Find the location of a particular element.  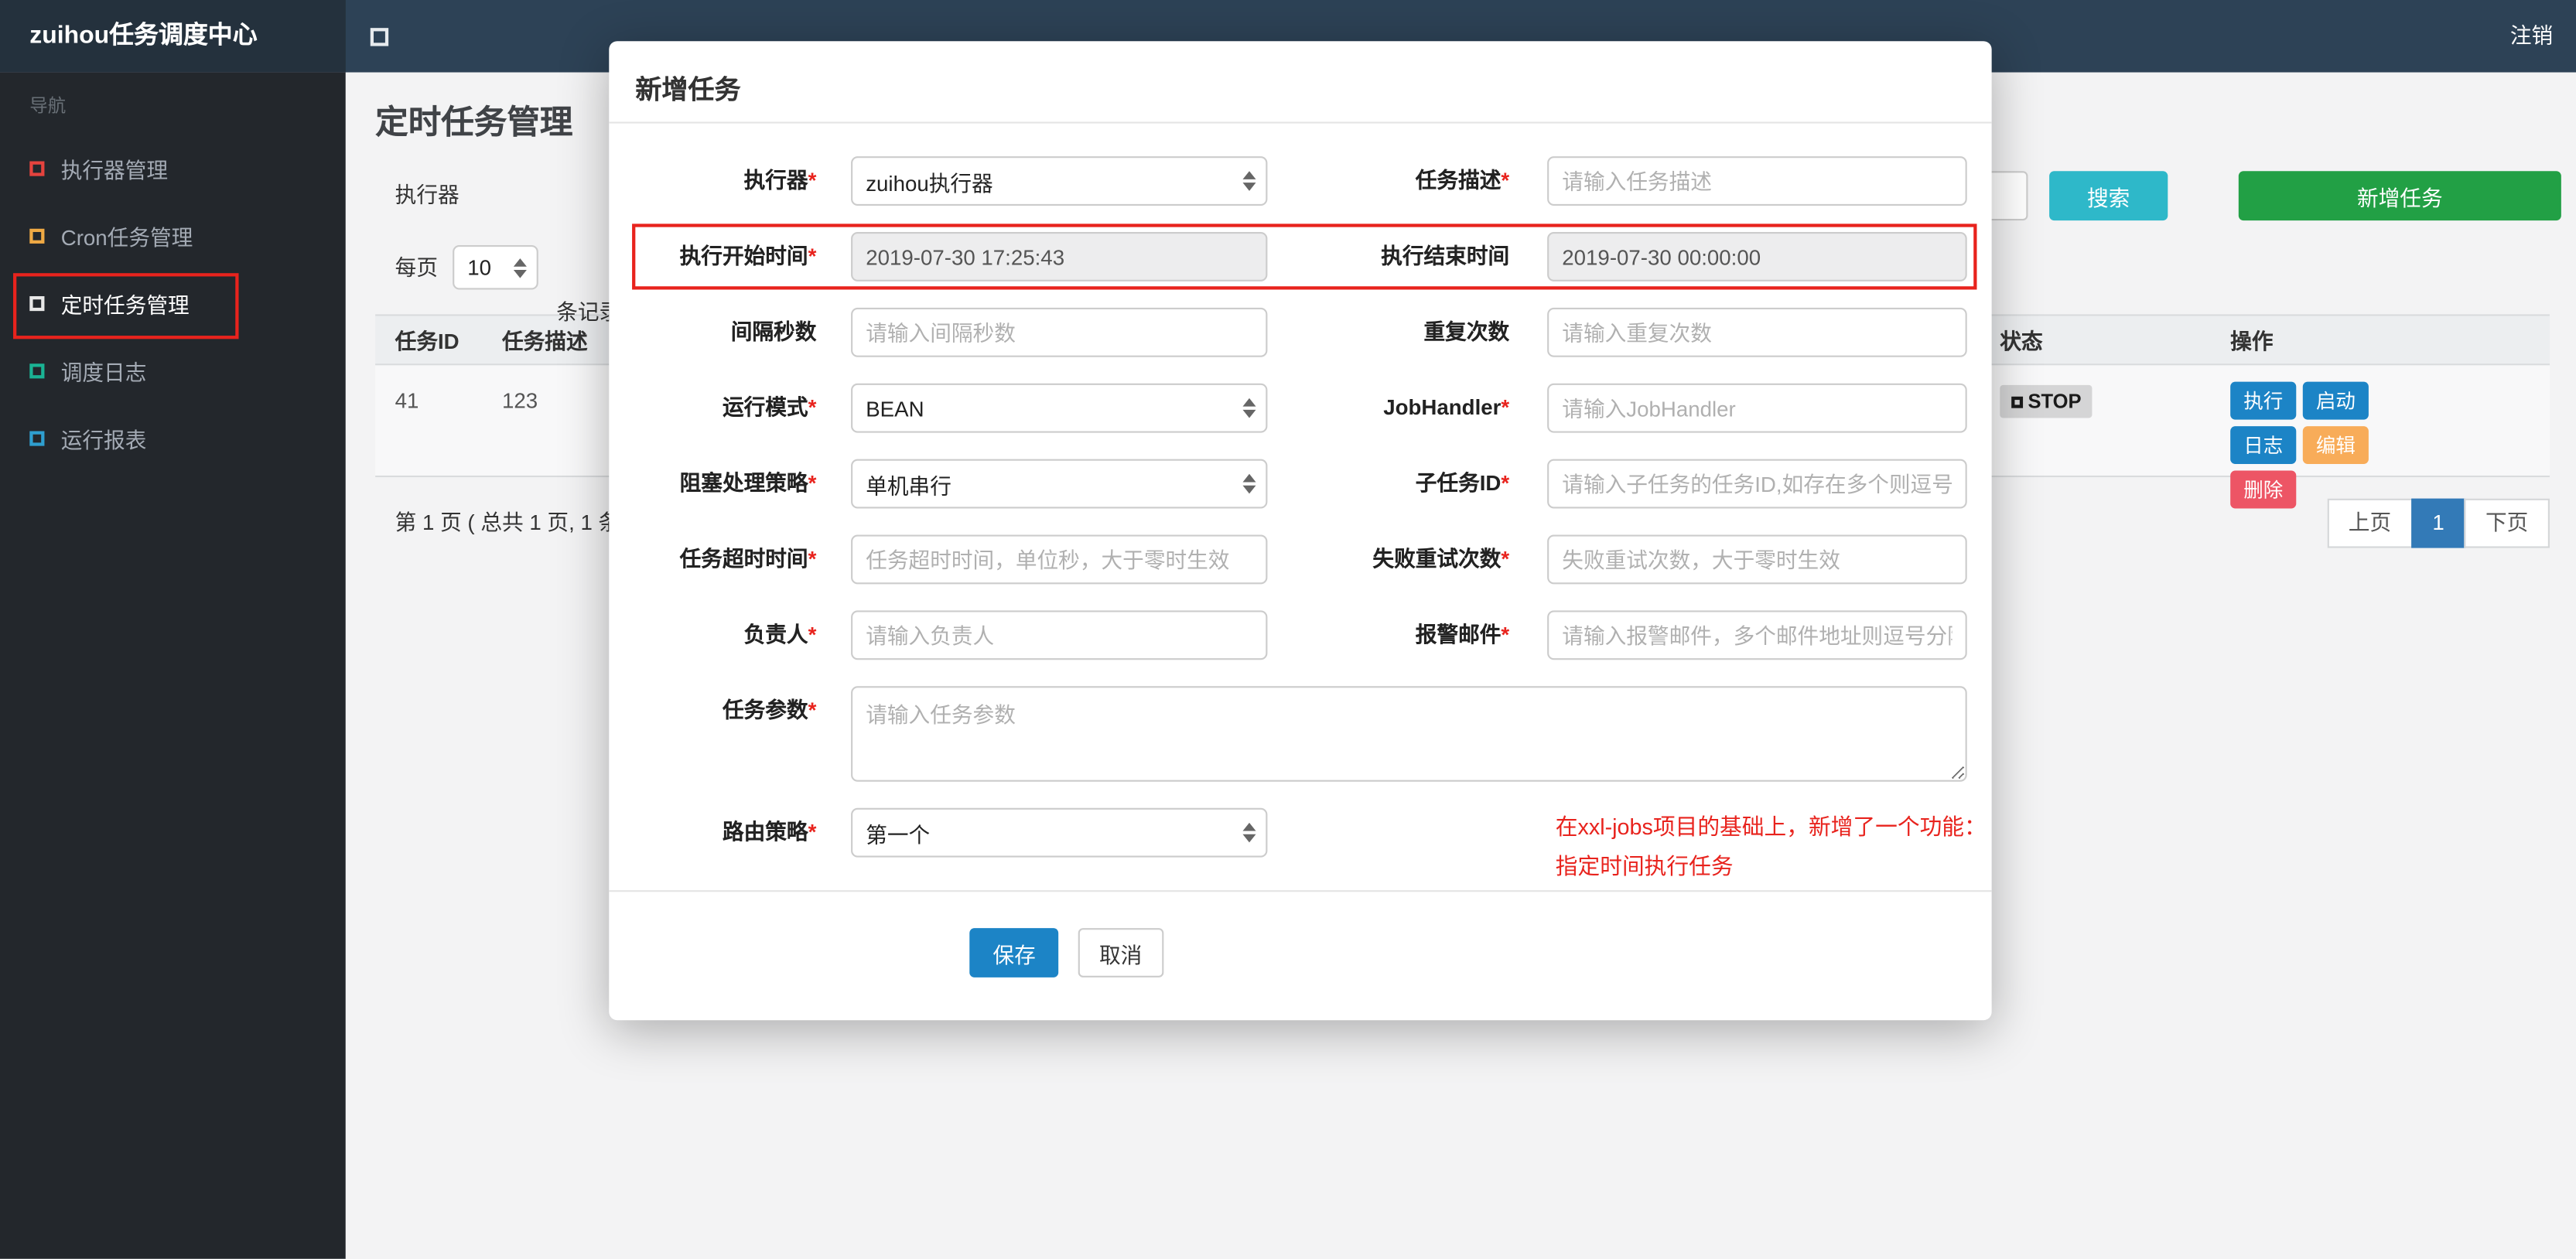

sidebar-section-label: 导航 is located at coordinates (48, 108).